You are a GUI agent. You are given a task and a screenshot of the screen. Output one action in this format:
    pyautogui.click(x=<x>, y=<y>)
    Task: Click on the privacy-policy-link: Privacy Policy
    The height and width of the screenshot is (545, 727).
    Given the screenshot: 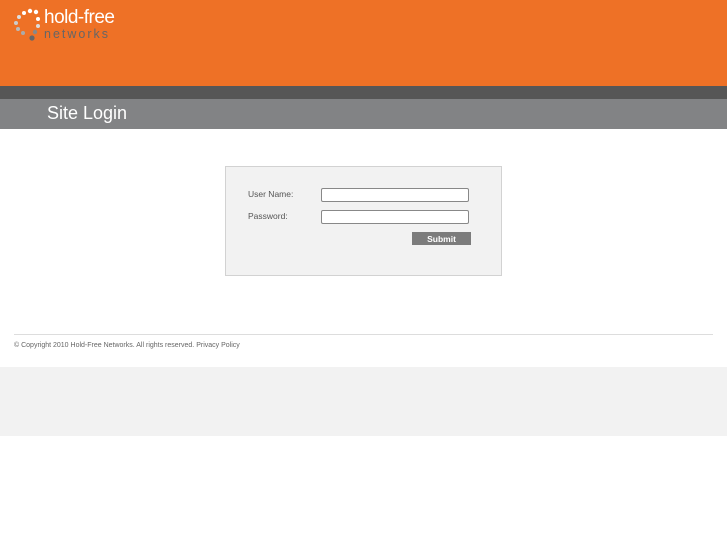 What is the action you would take?
    pyautogui.click(x=218, y=345)
    